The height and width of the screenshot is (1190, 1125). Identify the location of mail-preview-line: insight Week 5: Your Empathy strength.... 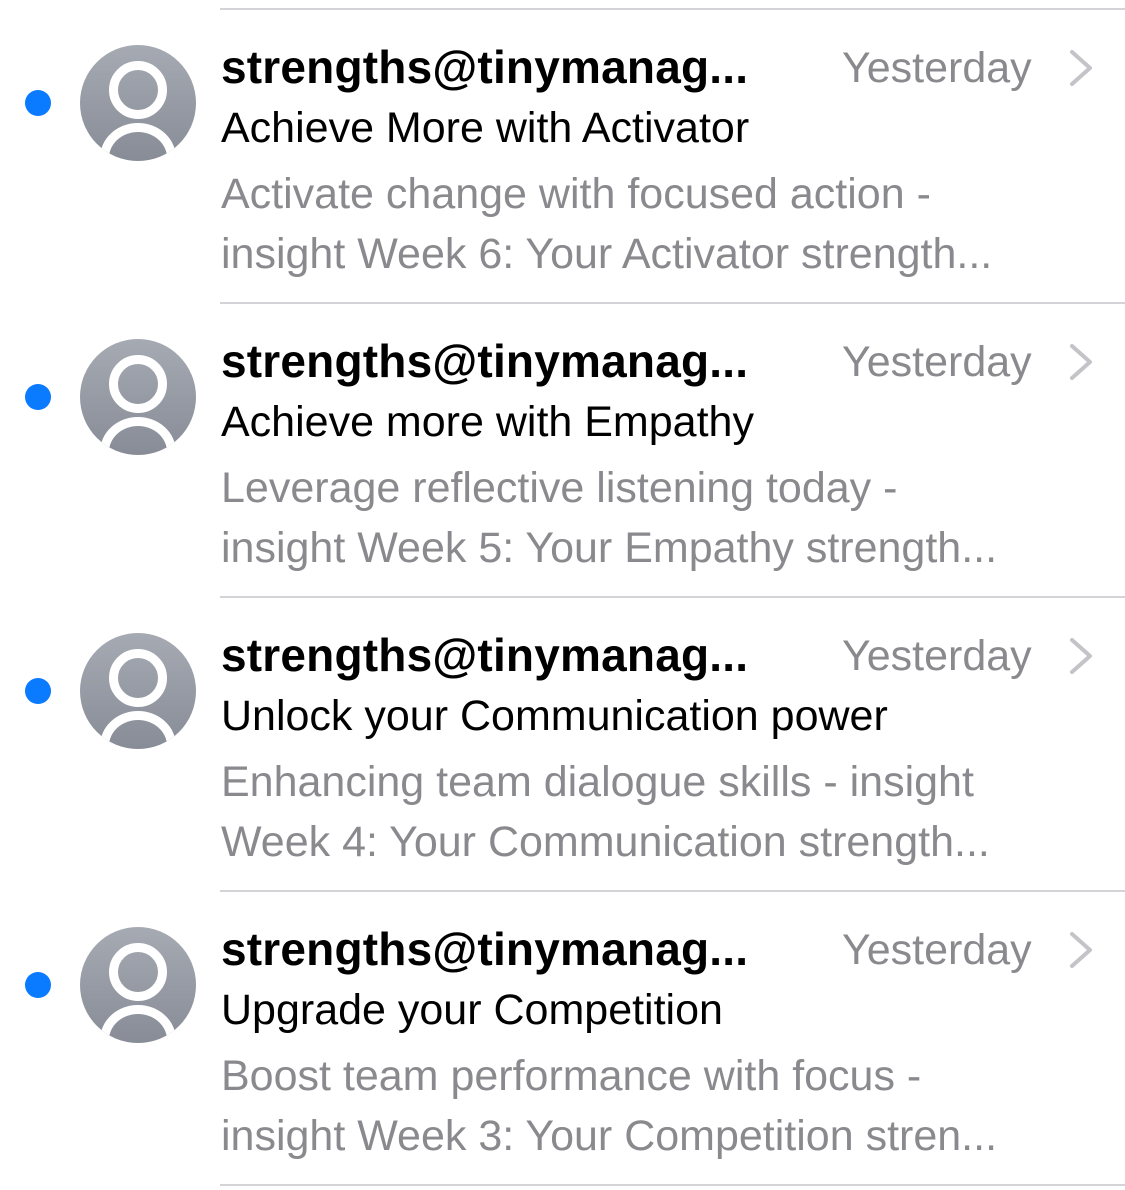
(609, 548).